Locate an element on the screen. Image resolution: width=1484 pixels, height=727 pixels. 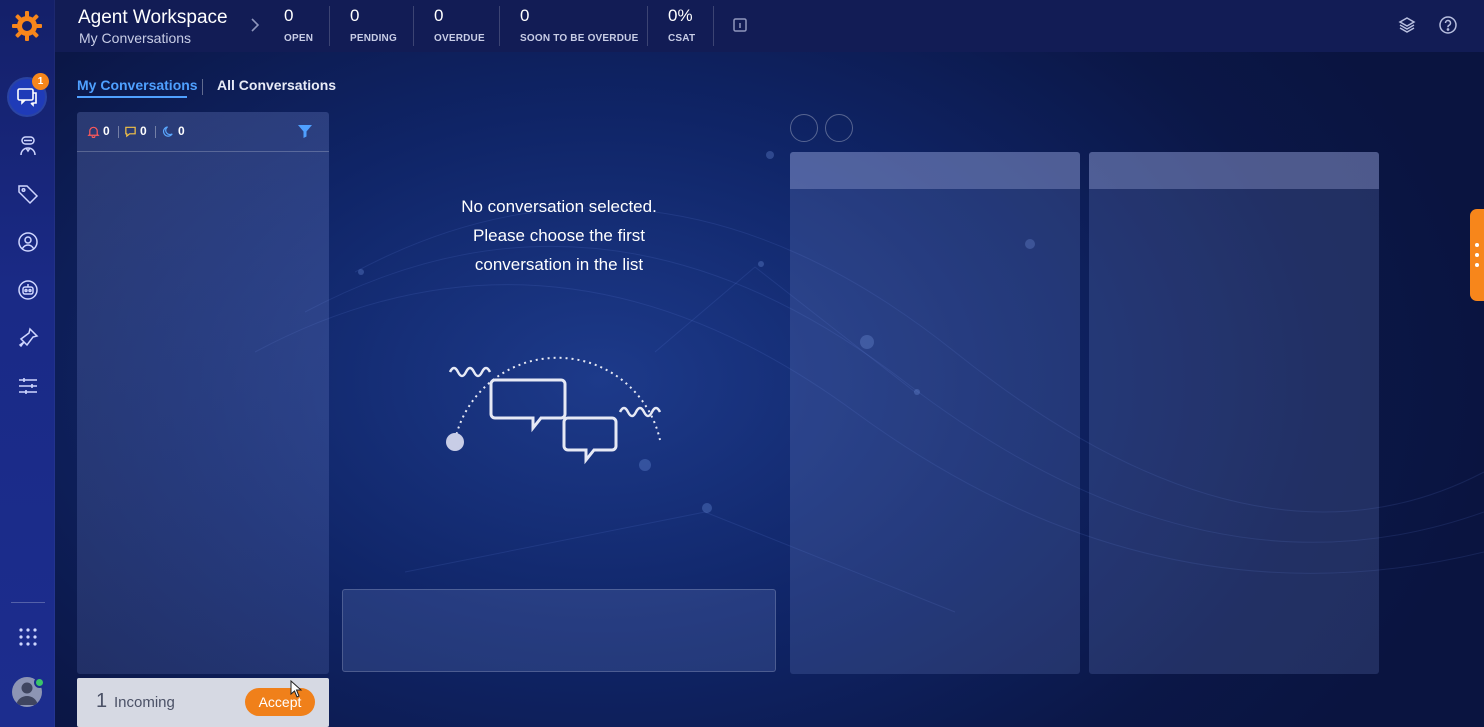
settings-sliders-icon is located at coordinates (27, 385).